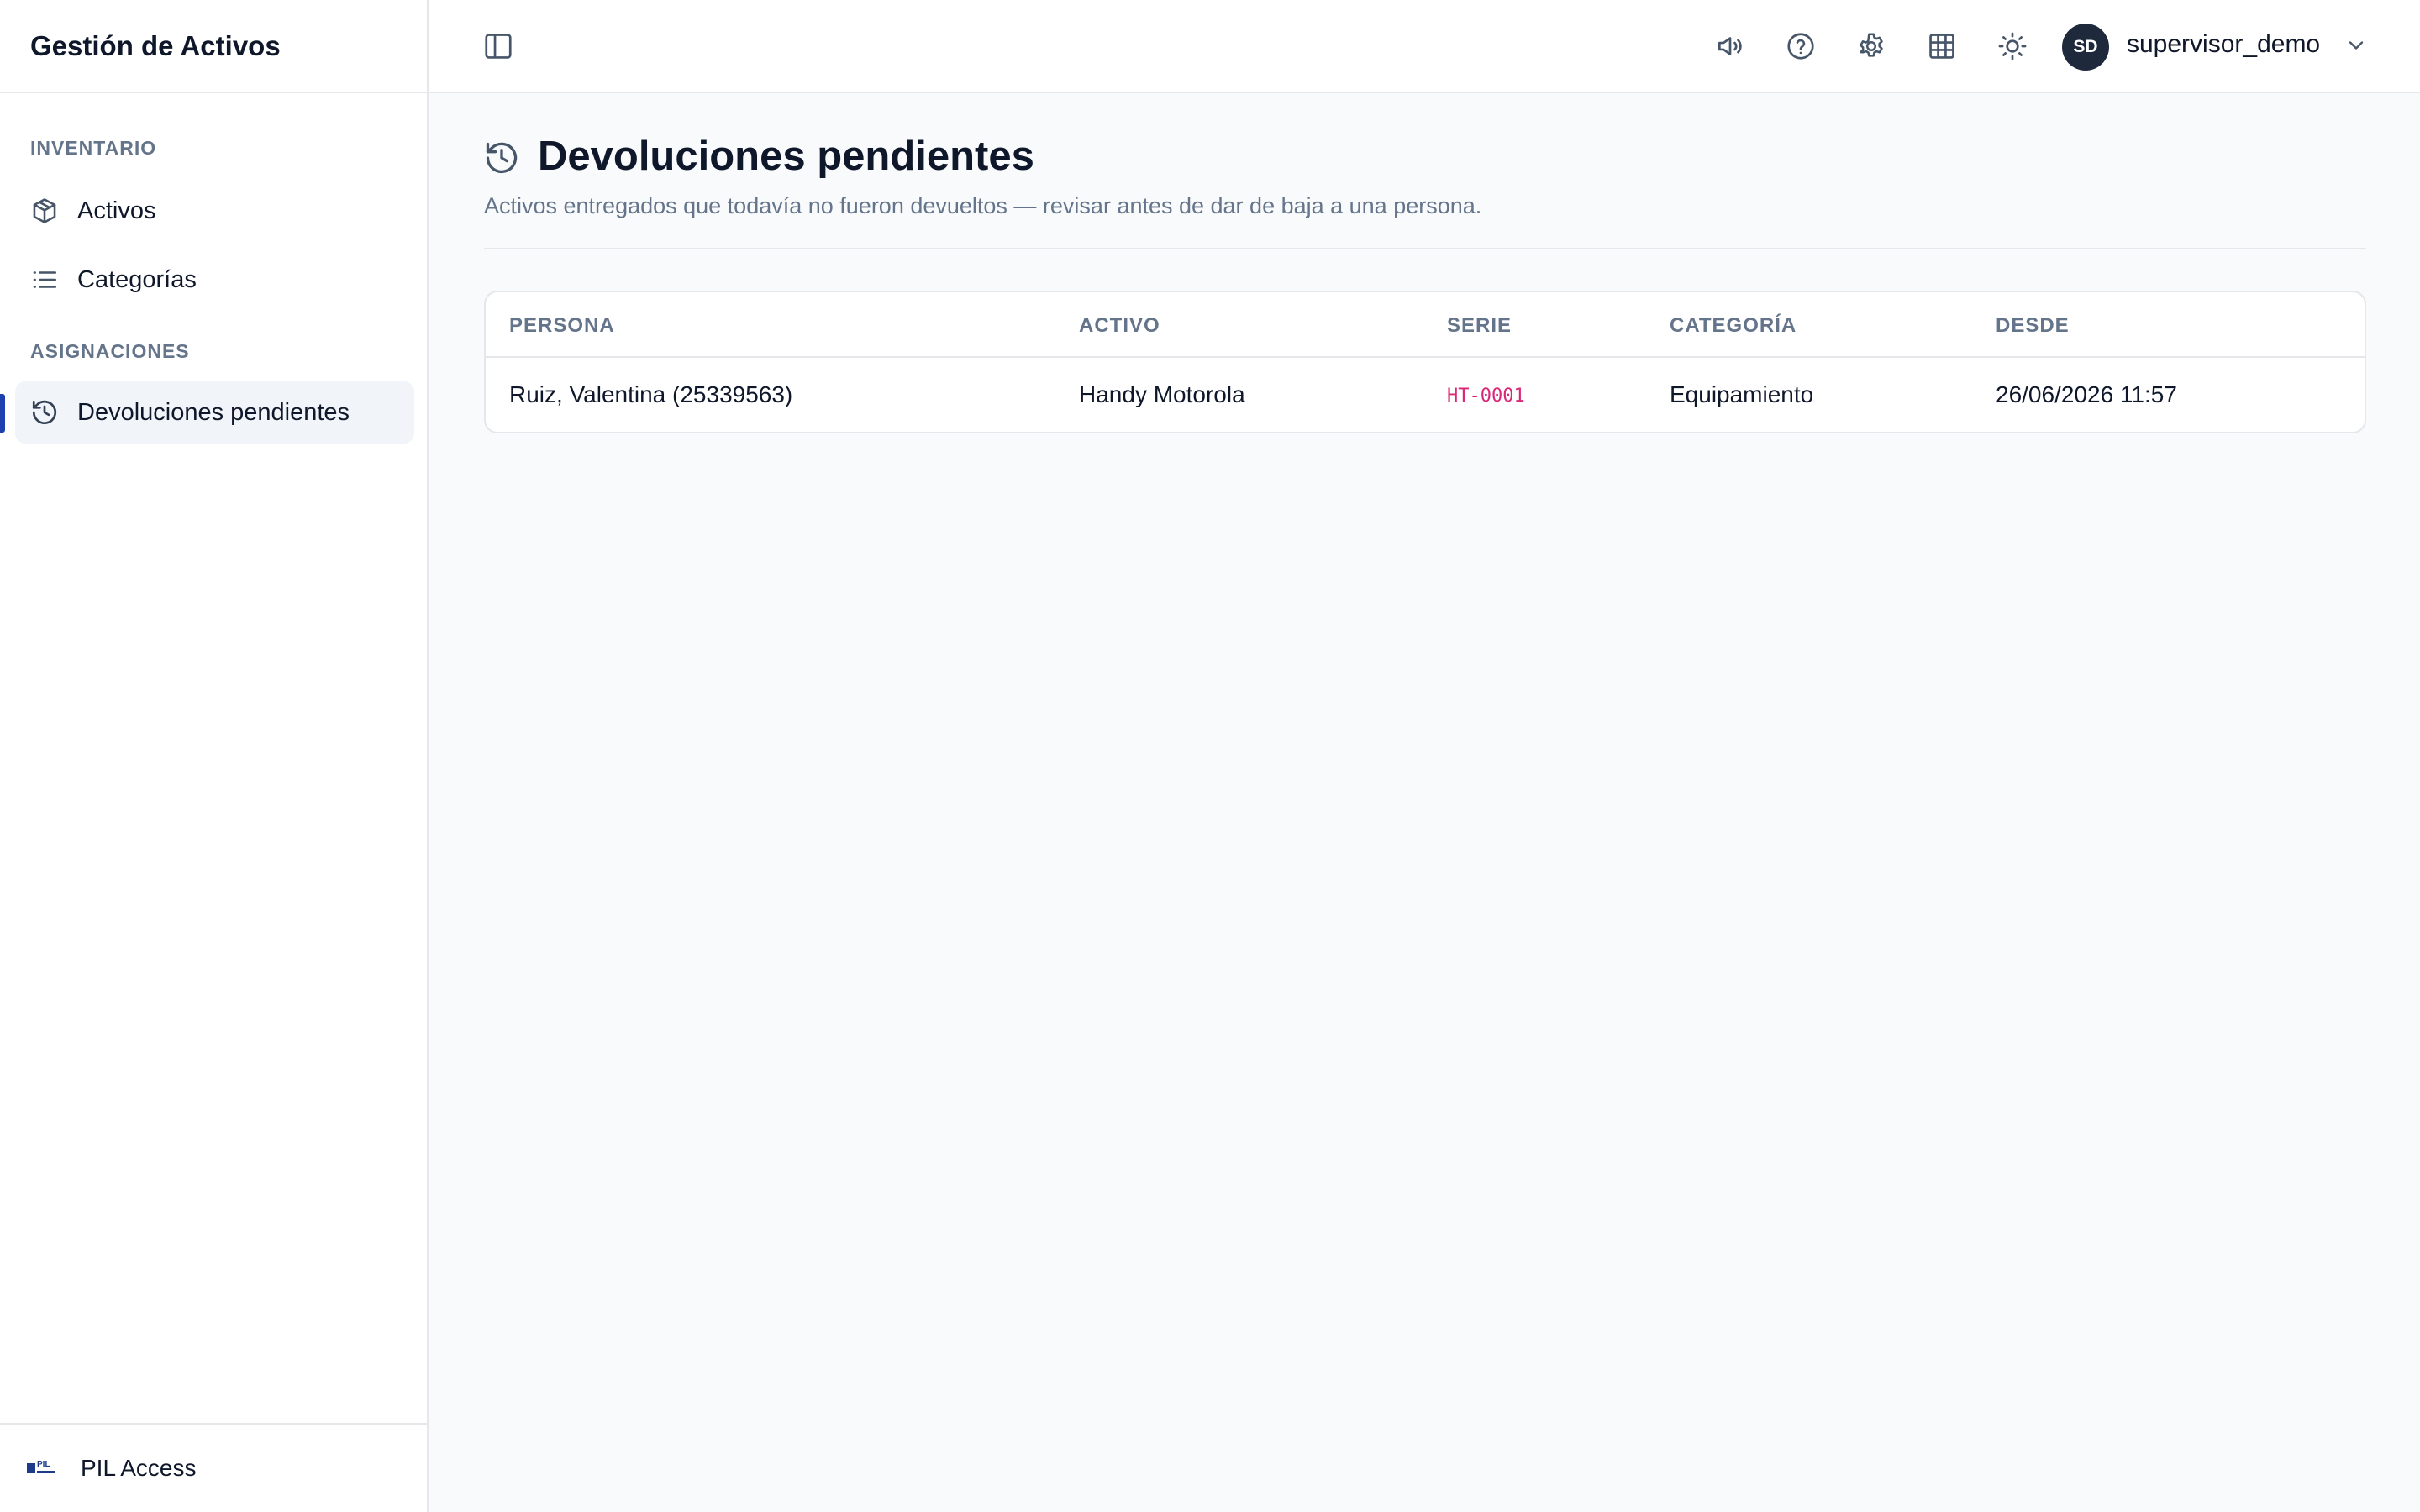 The image size is (2420, 1512). What do you see at coordinates (139, 1468) in the screenshot?
I see `footer-label: PIL Access` at bounding box center [139, 1468].